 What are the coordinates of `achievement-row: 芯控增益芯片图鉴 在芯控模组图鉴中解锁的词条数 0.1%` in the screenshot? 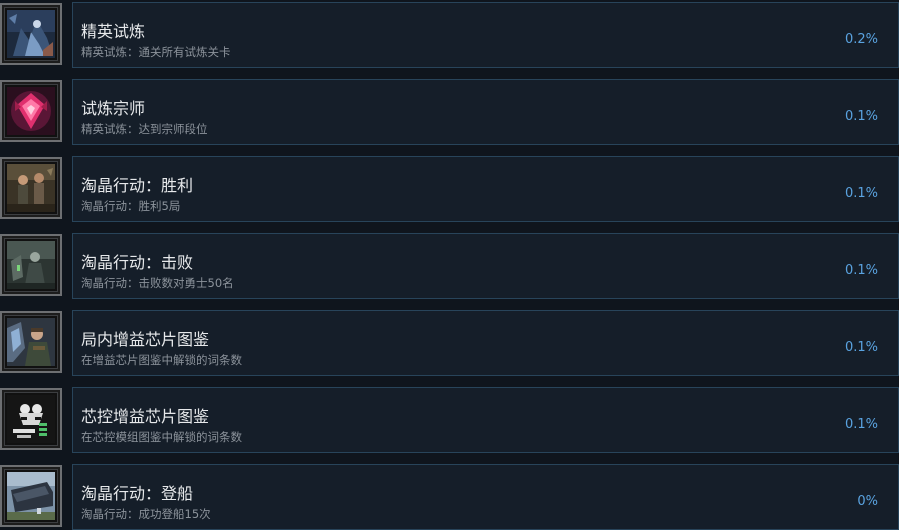 It's located at (449, 420).